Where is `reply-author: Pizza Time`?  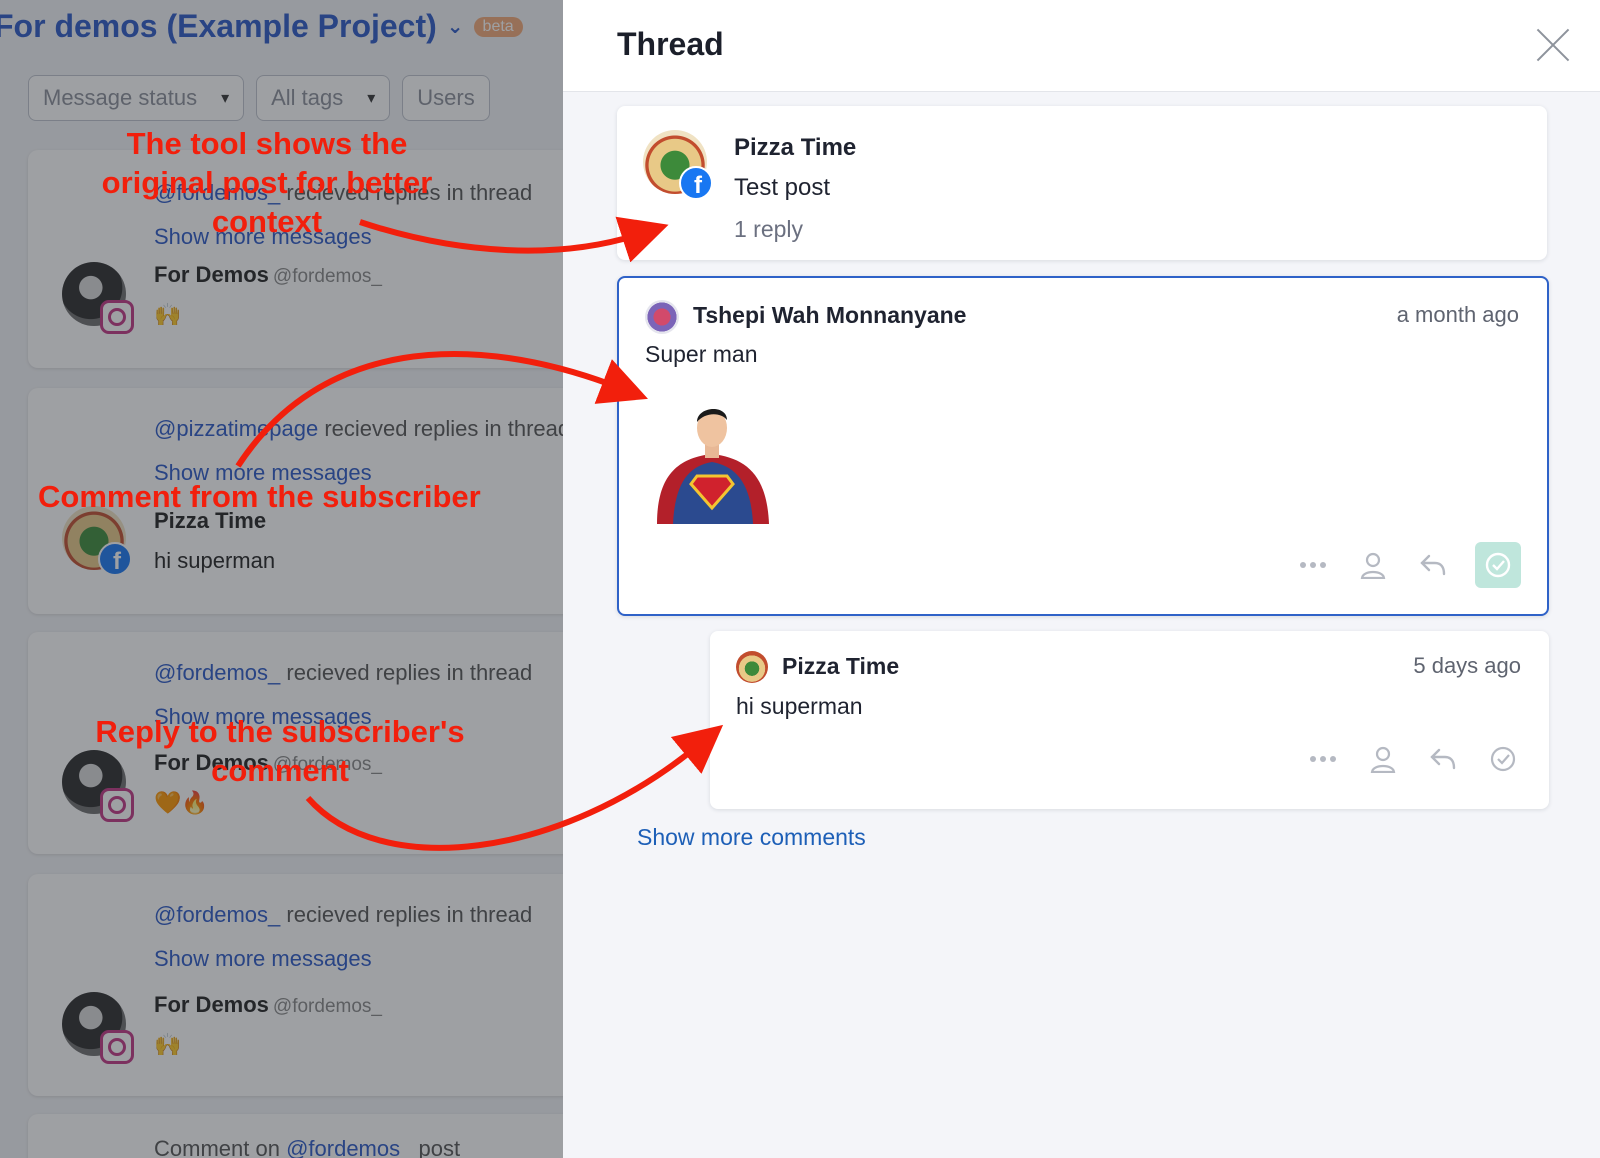 reply-author: Pizza Time is located at coordinates (841, 666).